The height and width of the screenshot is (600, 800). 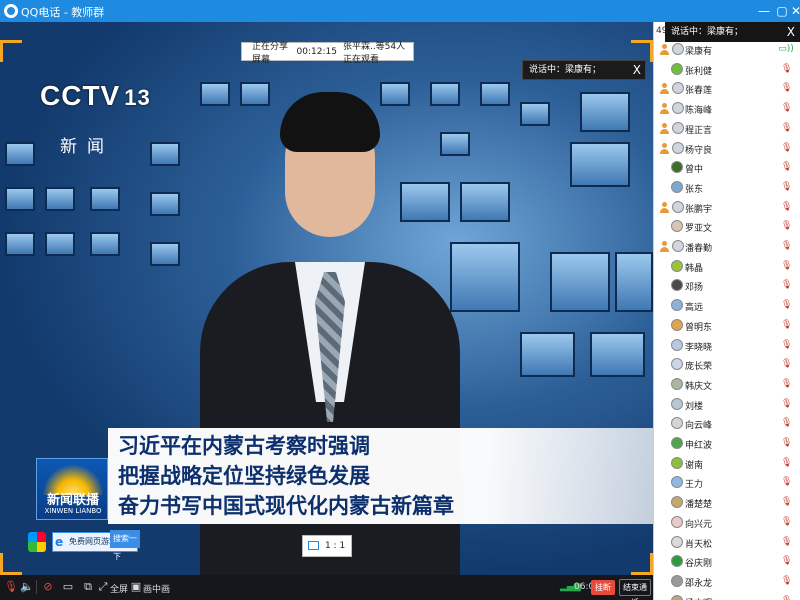 I want to click on member-row: 梁康有 ▭)), so click(x=727, y=50).